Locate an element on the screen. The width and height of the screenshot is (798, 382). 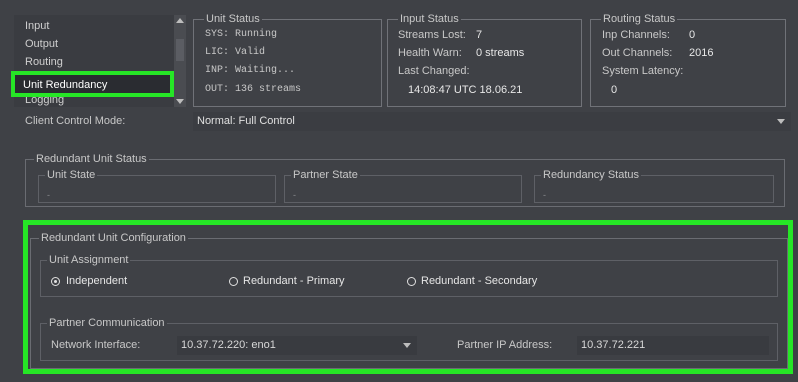
client-control-select: Normal: Full Control is located at coordinates (492, 121).